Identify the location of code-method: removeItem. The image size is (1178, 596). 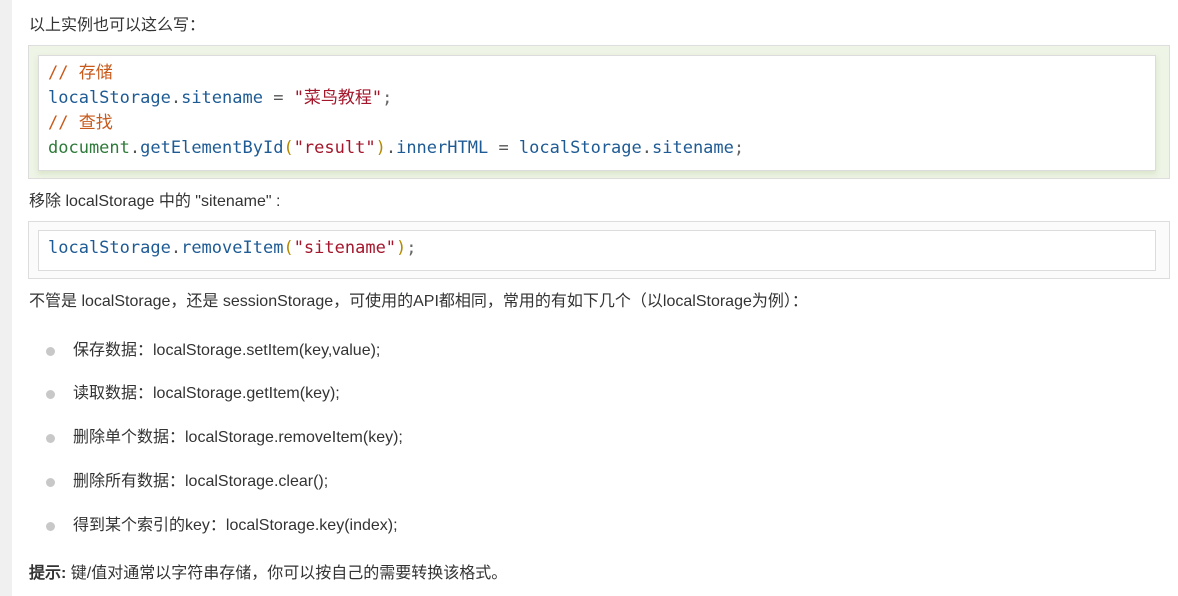
(232, 248).